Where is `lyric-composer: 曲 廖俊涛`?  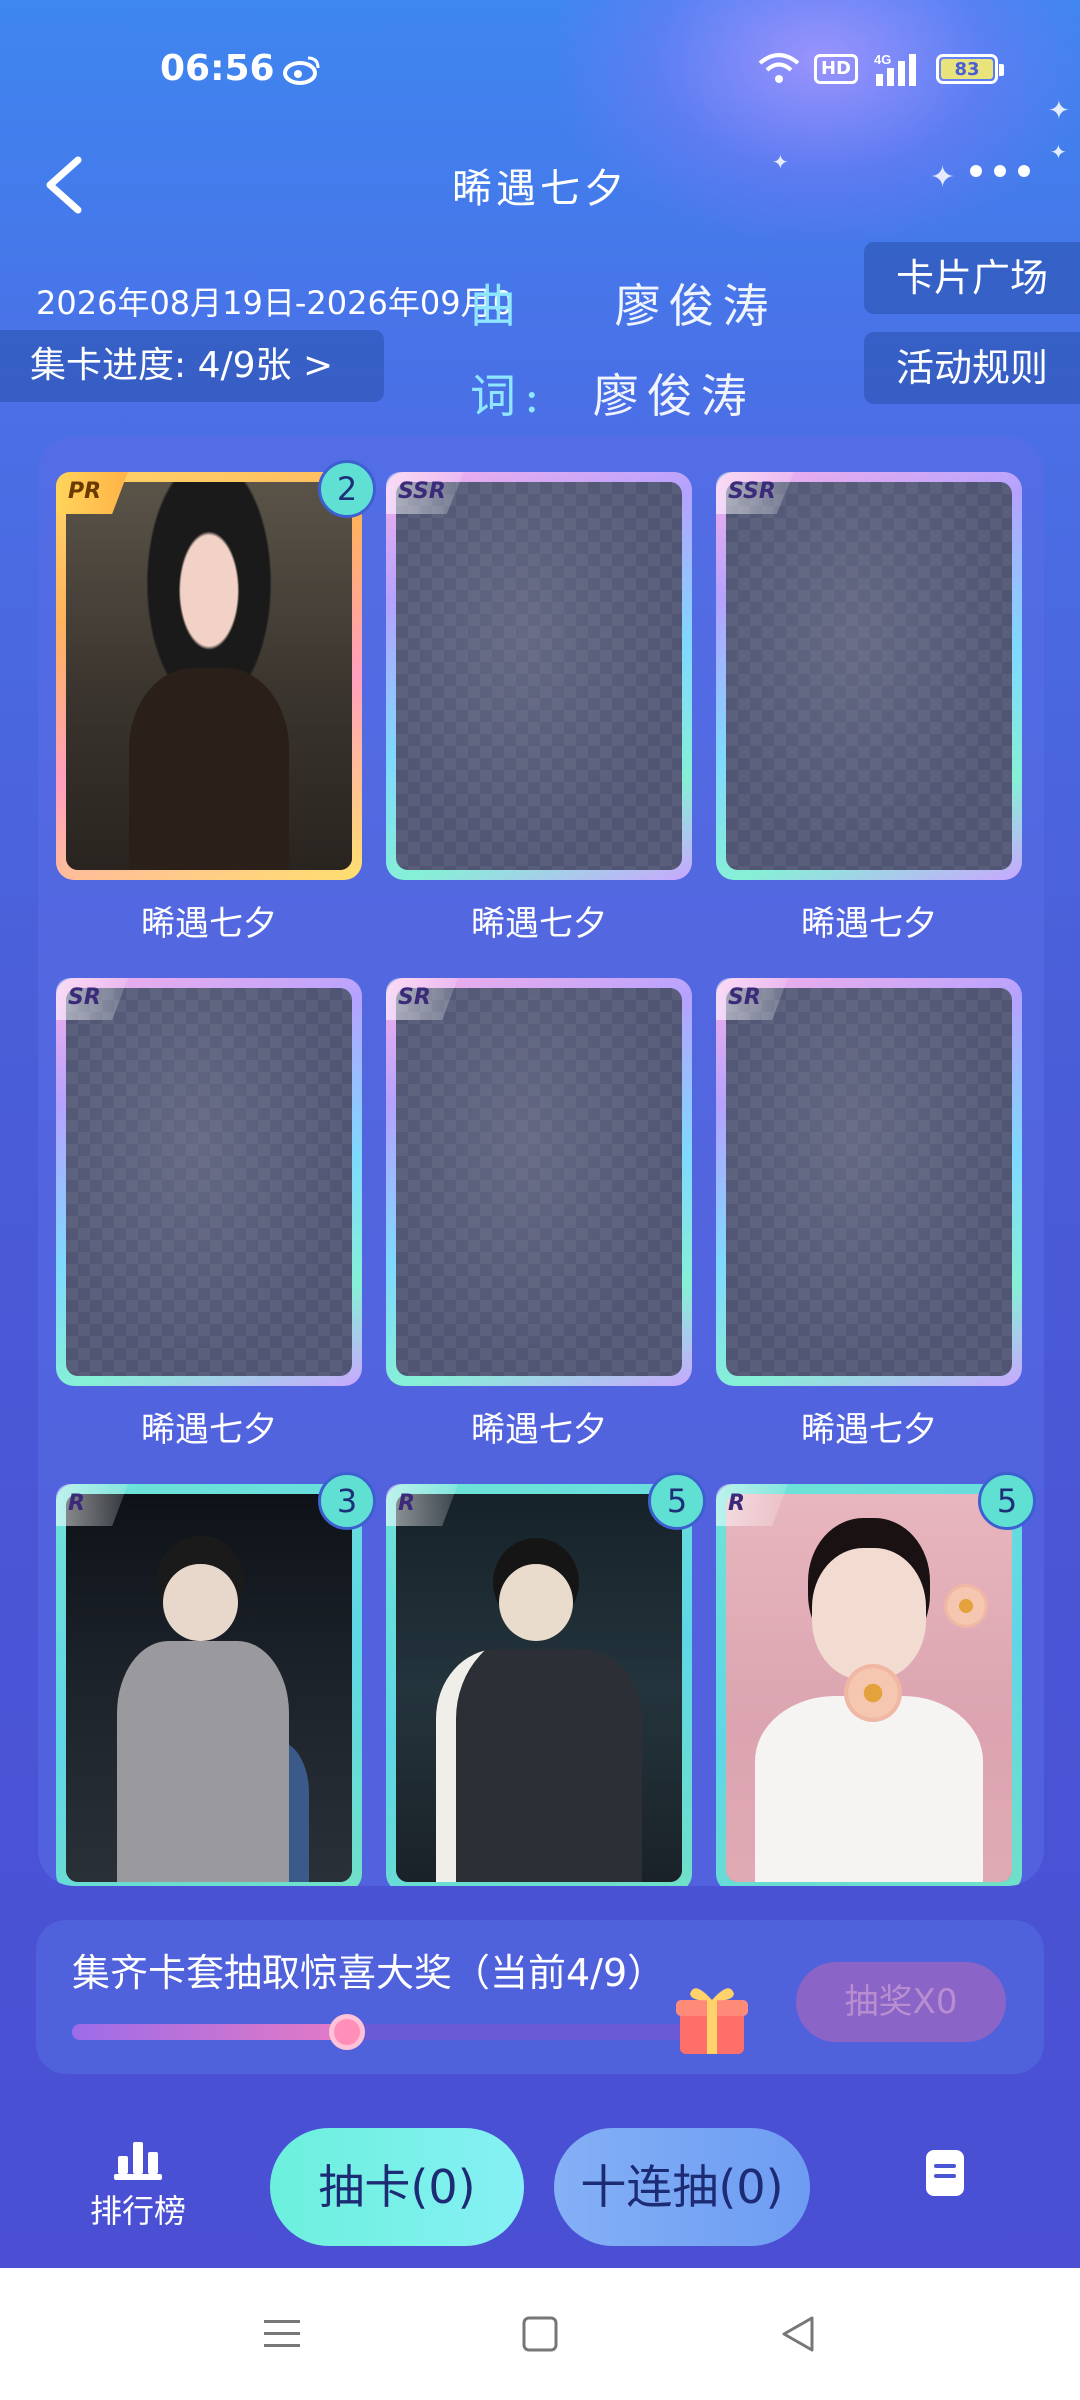 lyric-composer: 曲 廖俊涛 is located at coordinates (623, 303).